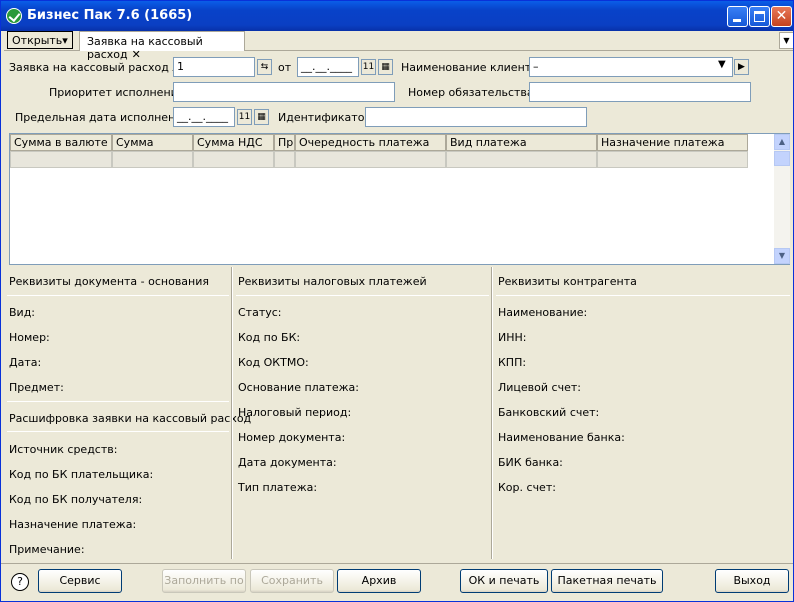 This screenshot has height=602, width=794. I want to click on number-generate-icon: ⇆, so click(264, 67).